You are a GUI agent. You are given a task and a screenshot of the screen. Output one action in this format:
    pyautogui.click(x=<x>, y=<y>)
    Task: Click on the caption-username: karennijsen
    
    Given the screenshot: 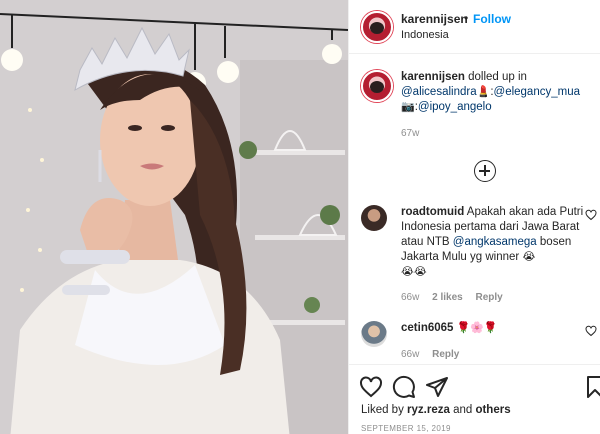 What is the action you would take?
    pyautogui.click(x=433, y=77)
    